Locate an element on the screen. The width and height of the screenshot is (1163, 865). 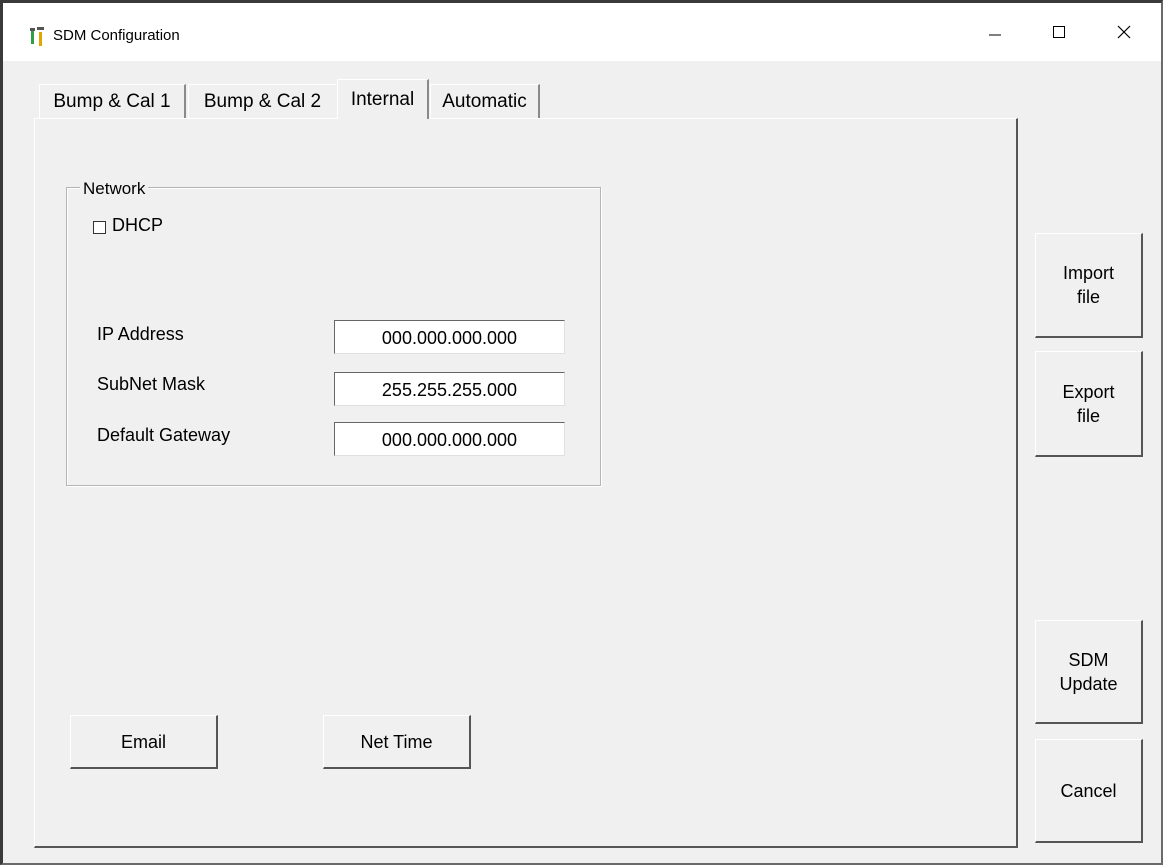
default-gateway-field: 000.000.000.000 is located at coordinates (449, 439).